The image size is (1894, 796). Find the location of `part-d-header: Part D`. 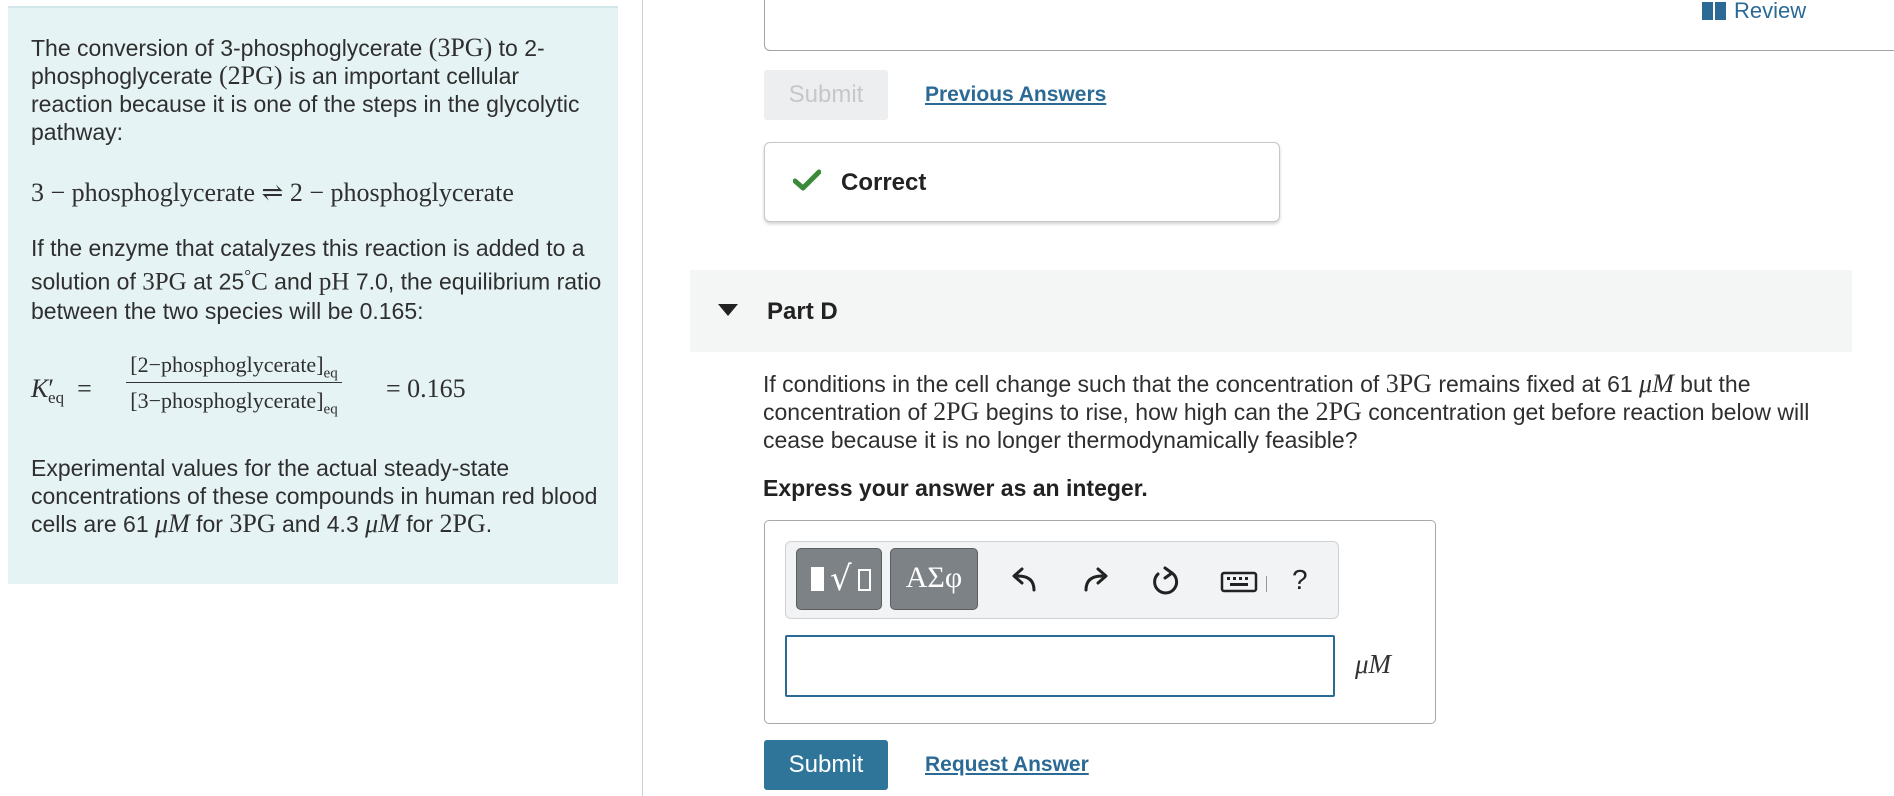

part-d-header: Part D is located at coordinates (1271, 311).